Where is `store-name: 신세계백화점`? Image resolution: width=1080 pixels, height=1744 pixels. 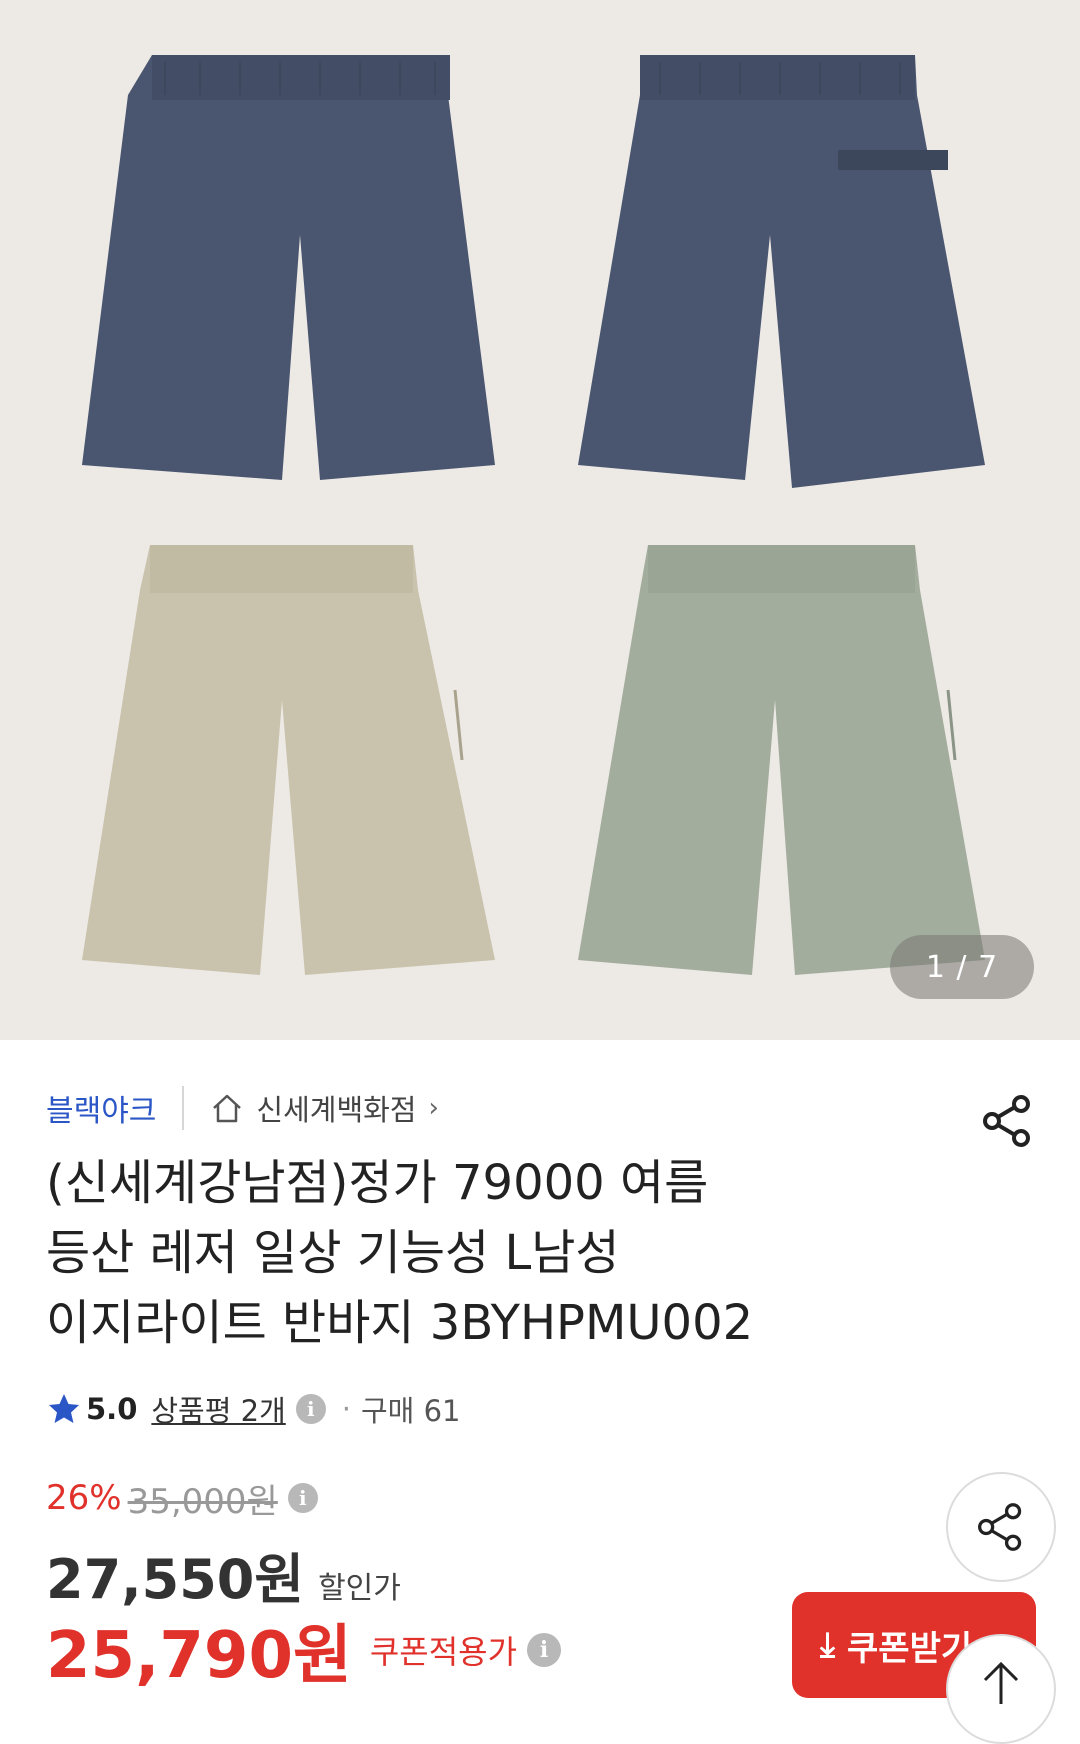 store-name: 신세계백화점 is located at coordinates (336, 1110).